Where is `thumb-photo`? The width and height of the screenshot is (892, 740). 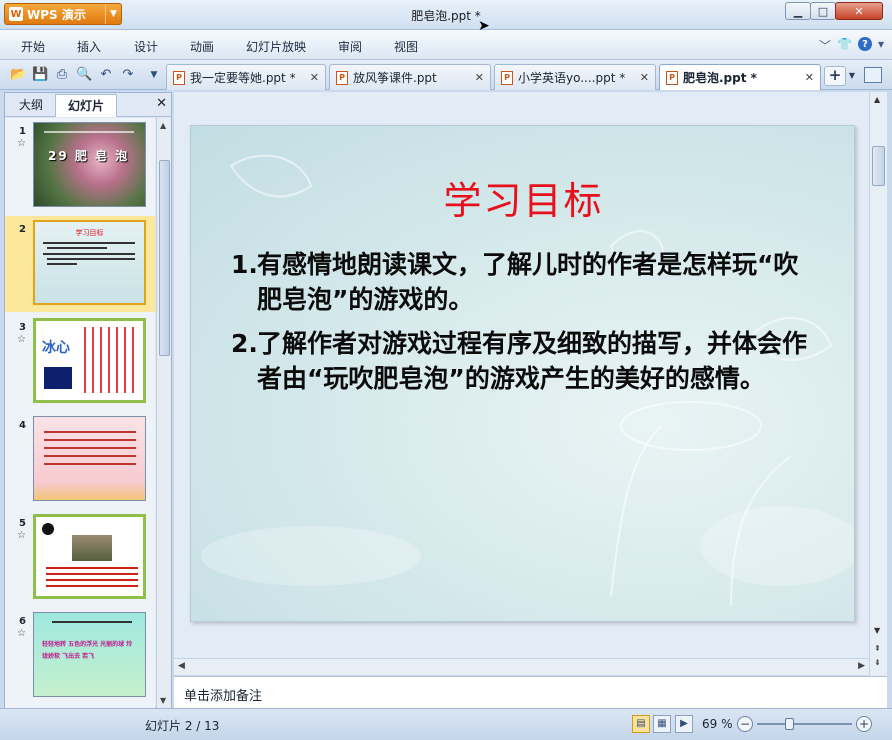
thumb-photo is located at coordinates (92, 548).